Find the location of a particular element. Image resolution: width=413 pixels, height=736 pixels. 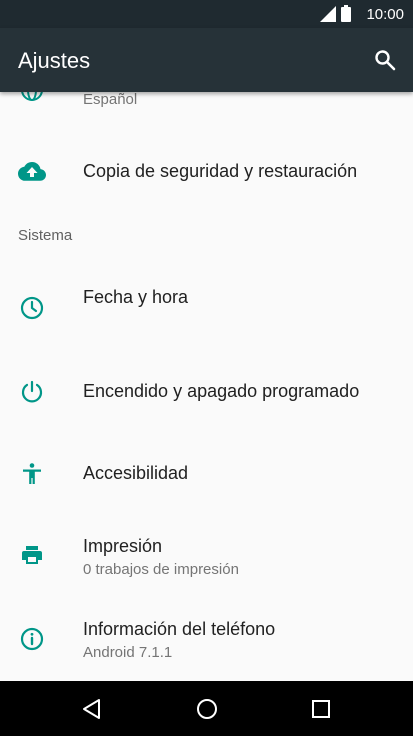

settings-item-about-phone: Información del teléfono Android 7.1.1 is located at coordinates (206, 639).